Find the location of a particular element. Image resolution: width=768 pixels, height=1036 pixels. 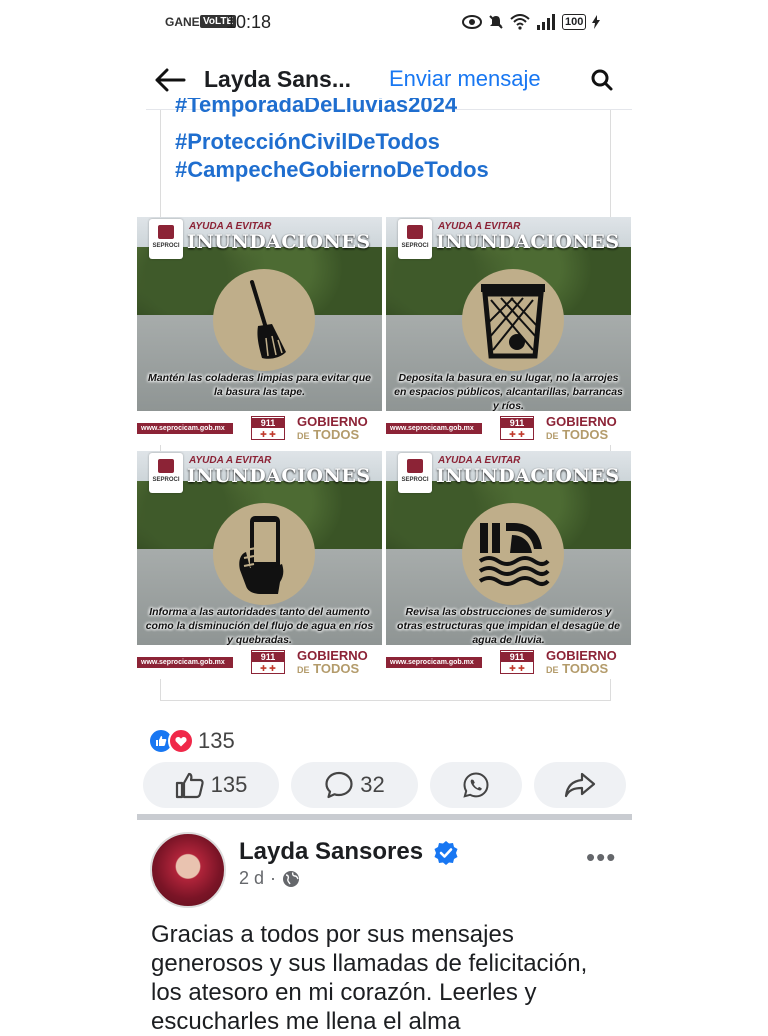

love-reaction-icon is located at coordinates (181, 741).